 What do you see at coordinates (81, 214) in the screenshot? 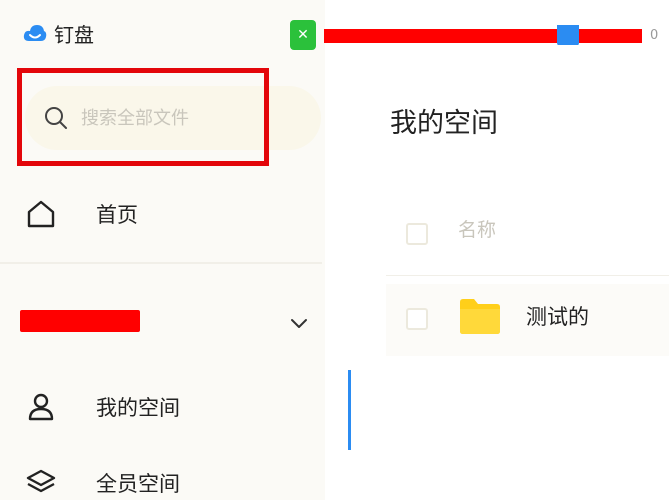
I see `nav-item-home: 首页` at bounding box center [81, 214].